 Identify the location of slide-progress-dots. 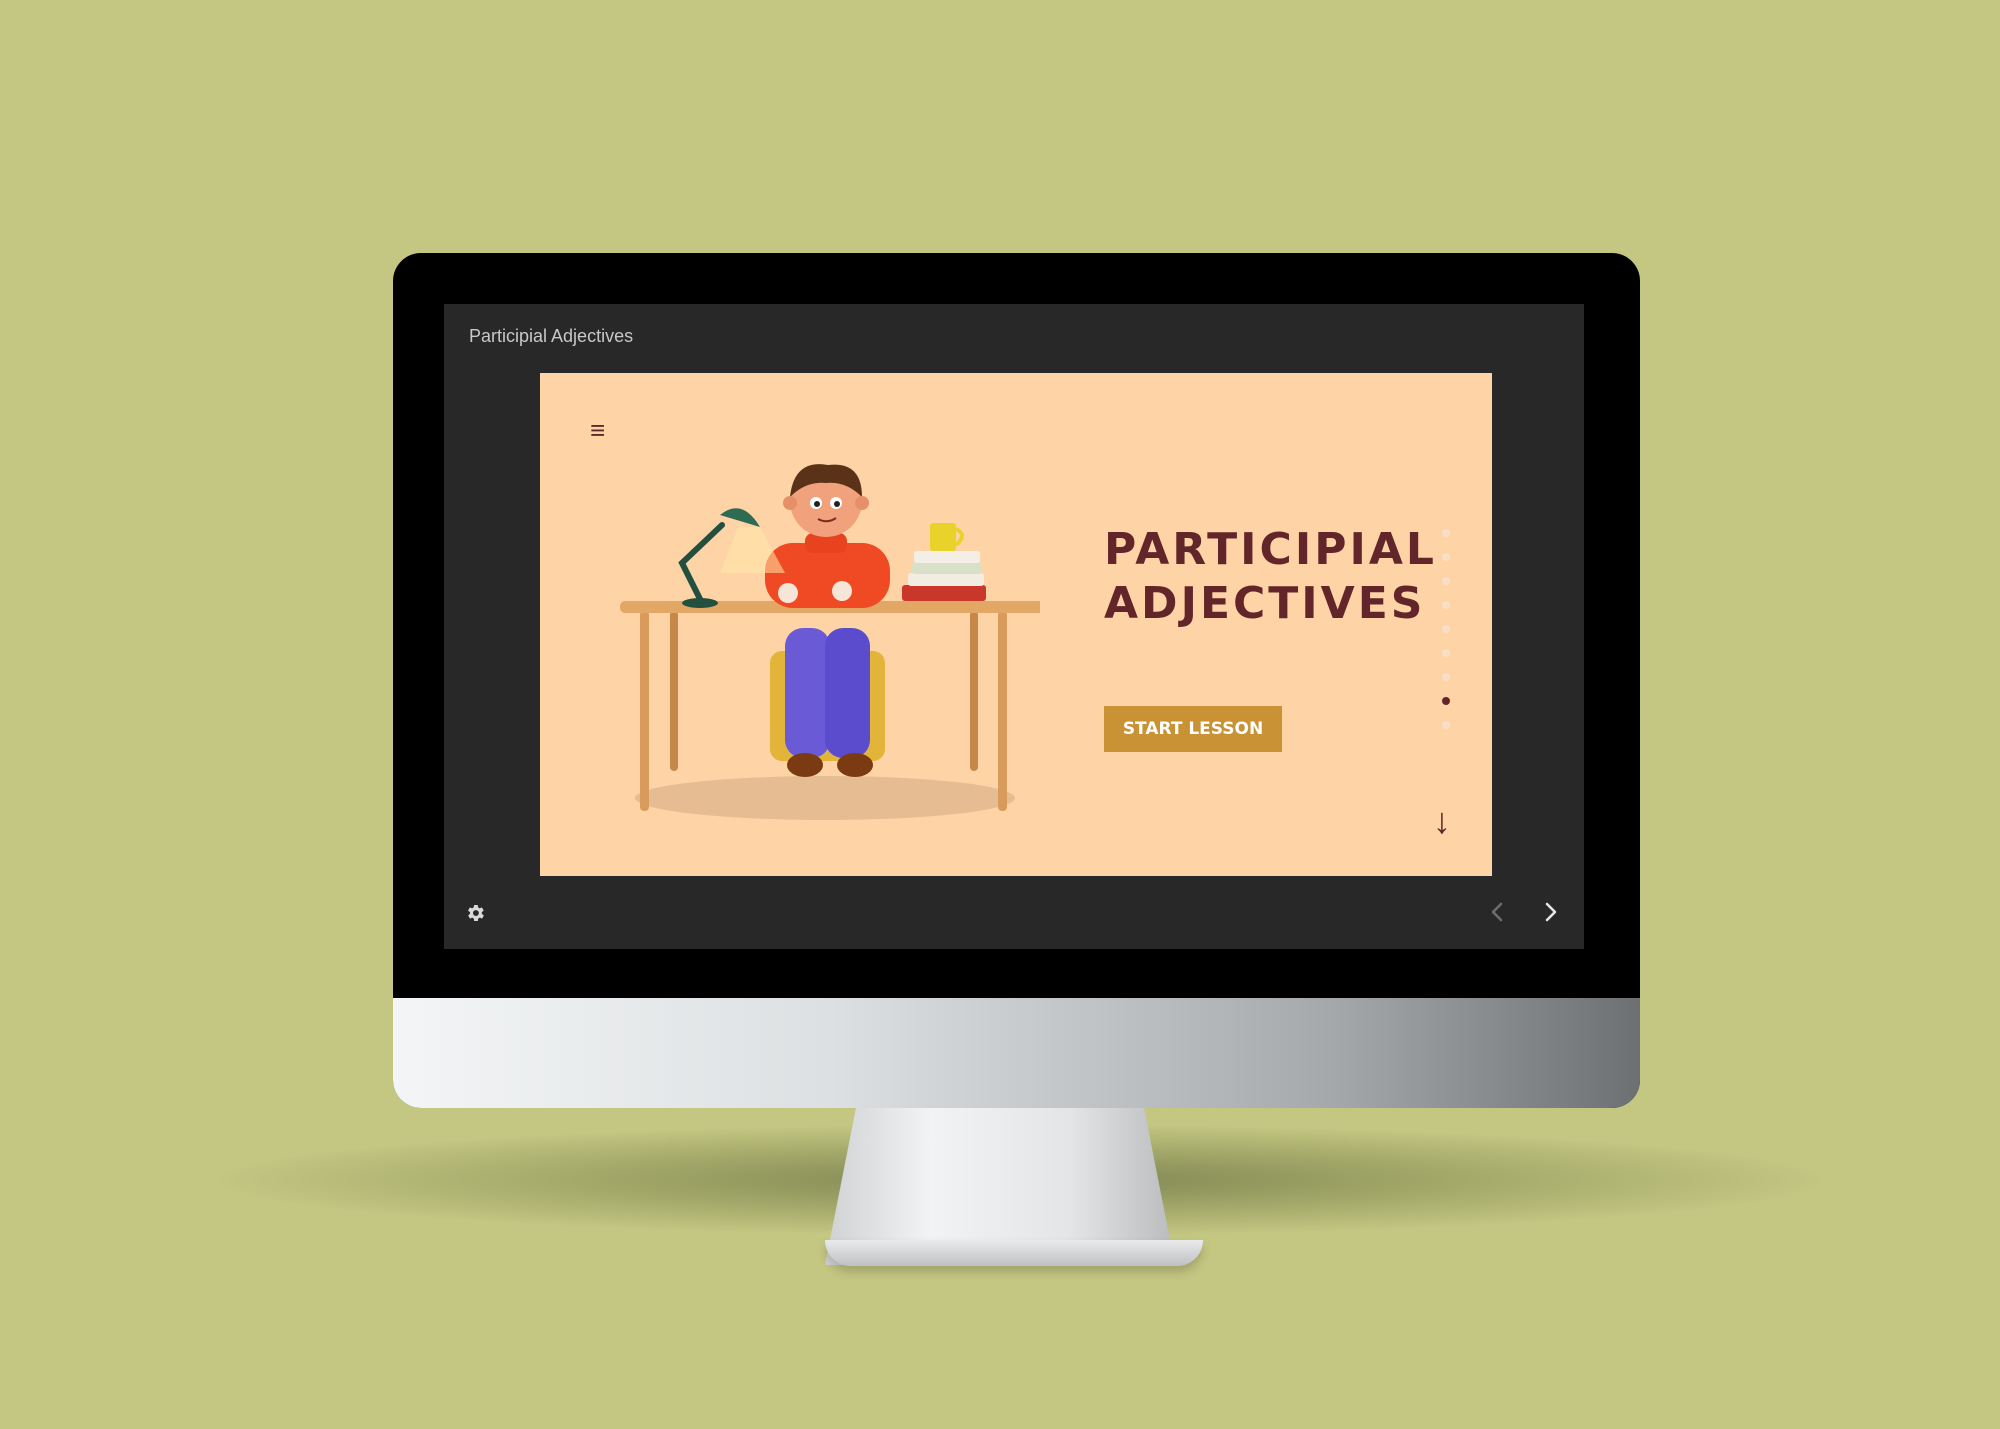
(1446, 637).